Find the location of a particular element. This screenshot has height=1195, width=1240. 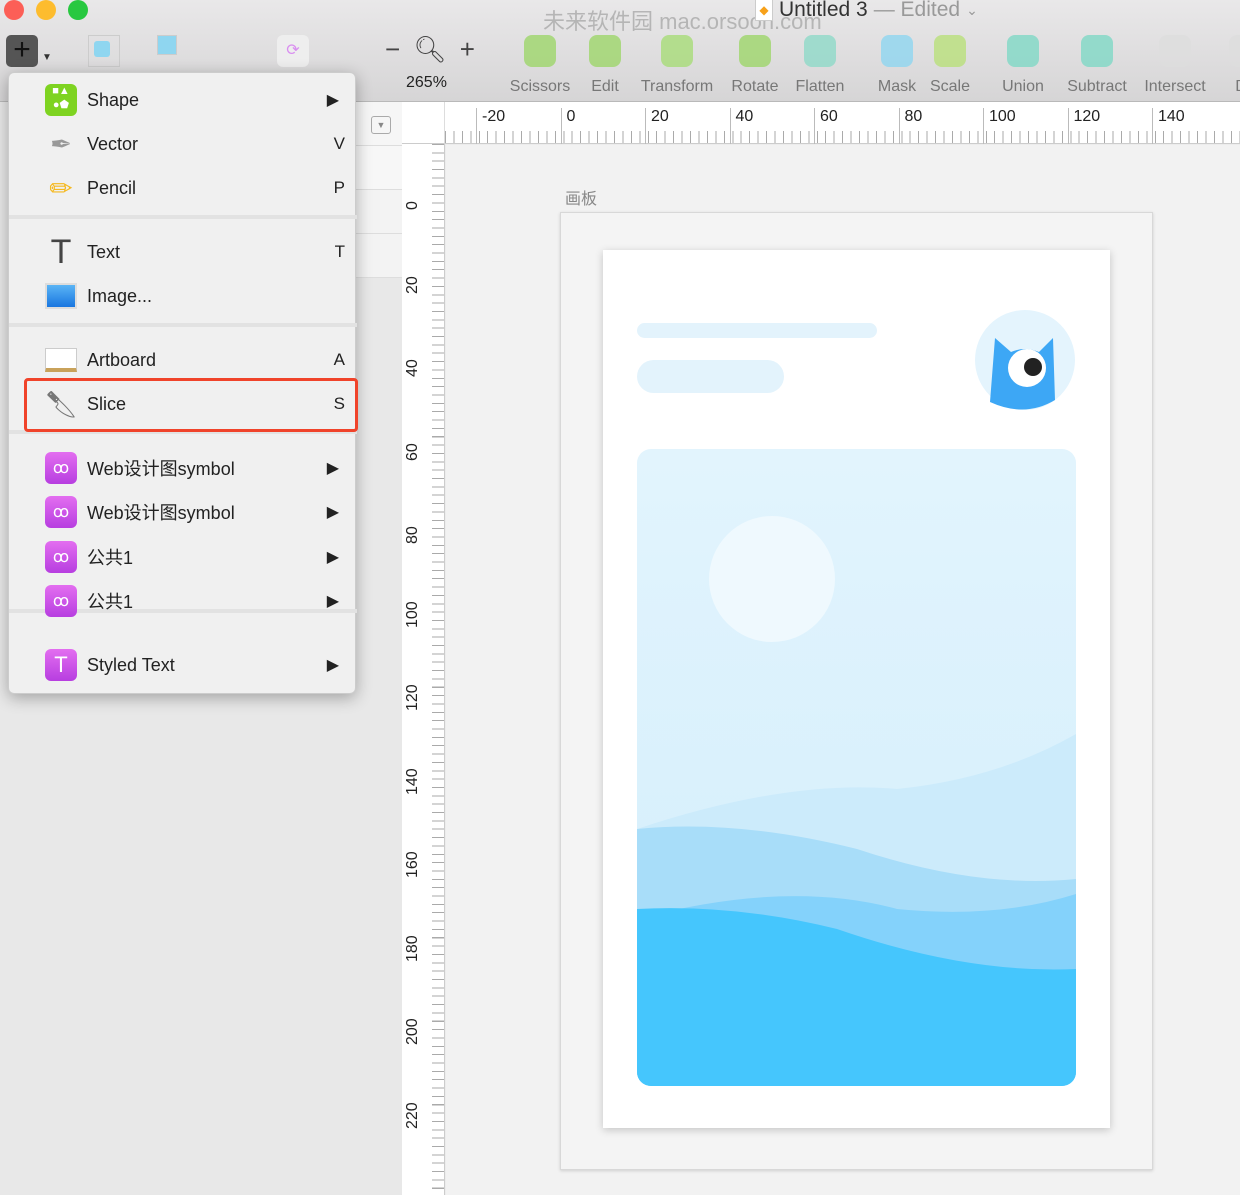

close-window-button is located at coordinates (14, 10).